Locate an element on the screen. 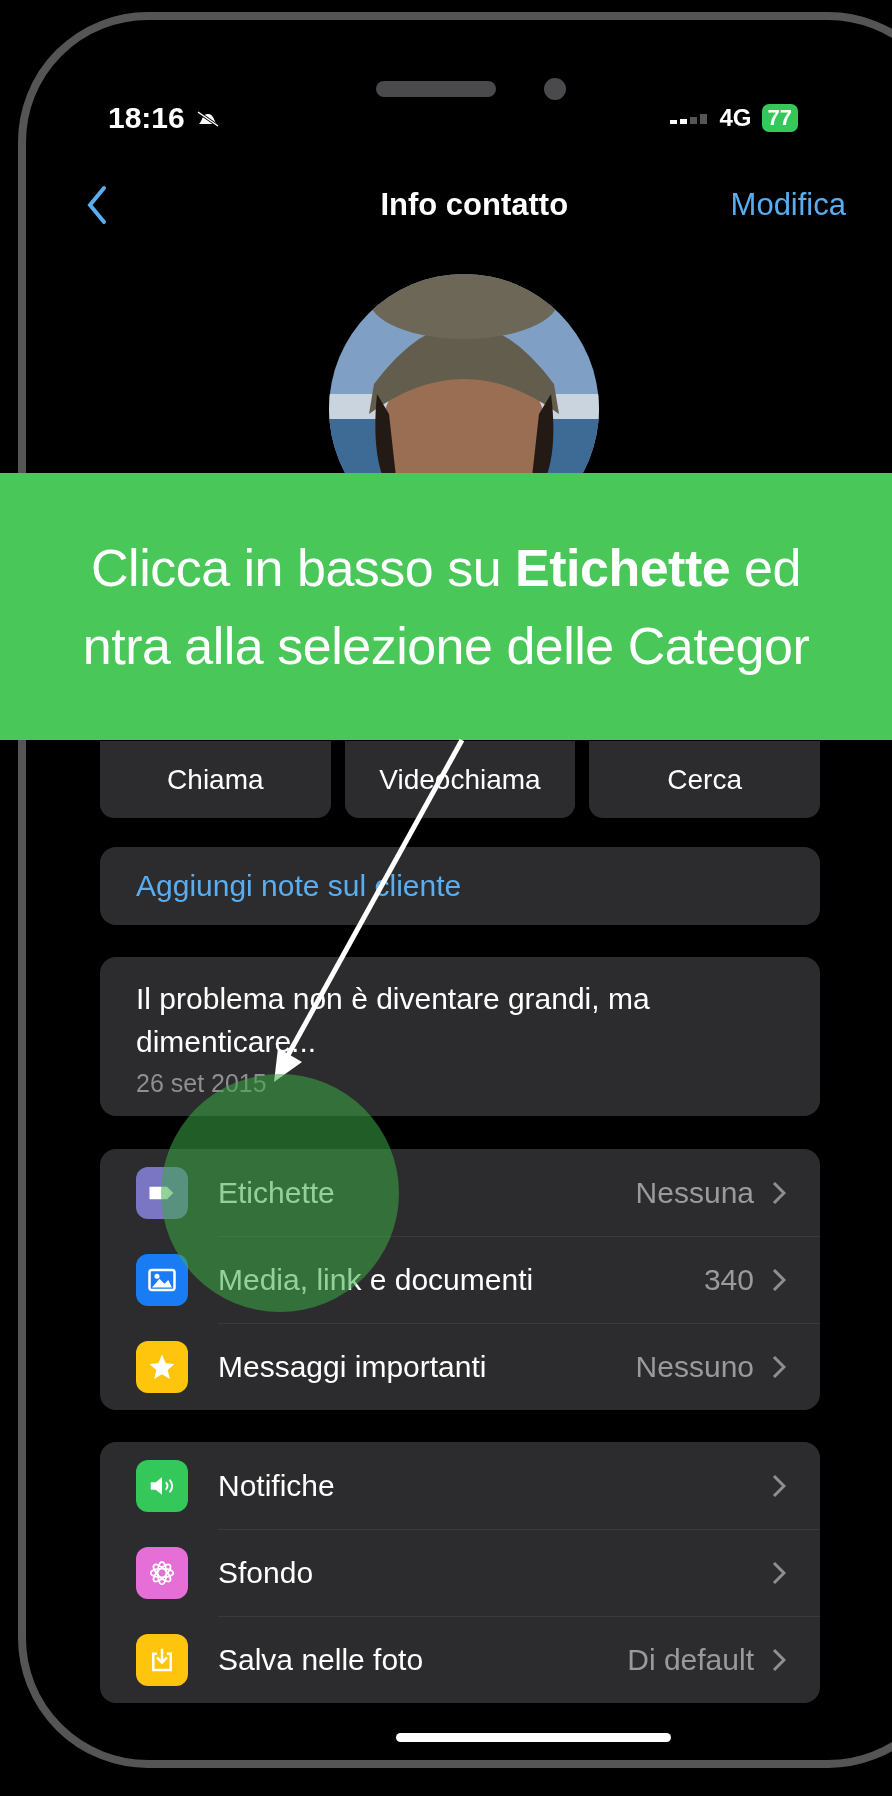 This screenshot has height=1796, width=892. settings-row: Etichette Nessuna is located at coordinates (519, 1192).